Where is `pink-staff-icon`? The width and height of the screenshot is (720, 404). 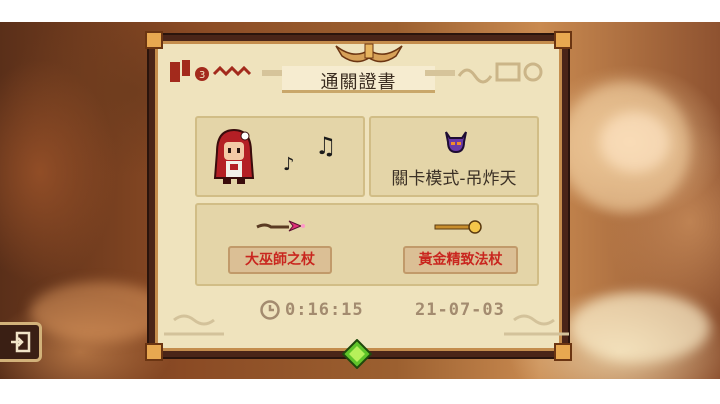
pink-staff-icon is located at coordinates (280, 226).